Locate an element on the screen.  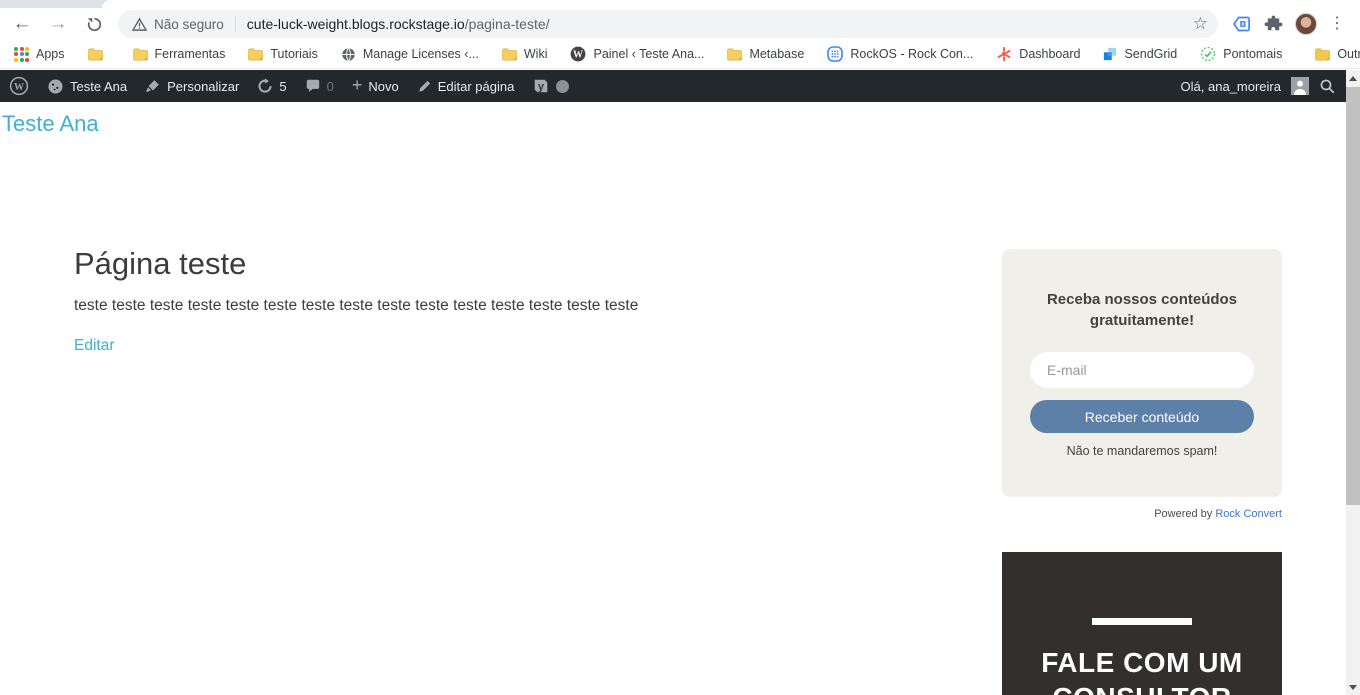
bookmark-wiki: Wiki is located at coordinates (525, 54).